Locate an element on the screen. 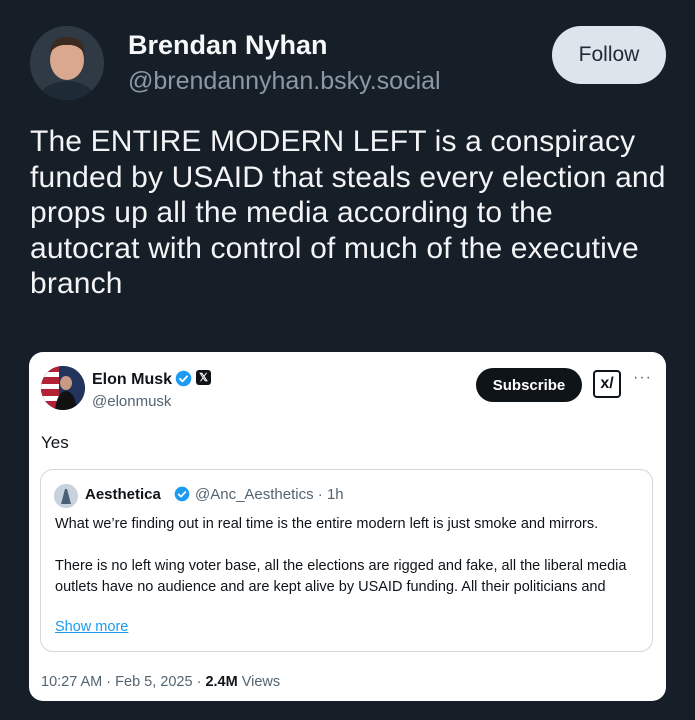 The height and width of the screenshot is (720, 695). subscribe-button: Subscribe is located at coordinates (529, 385).